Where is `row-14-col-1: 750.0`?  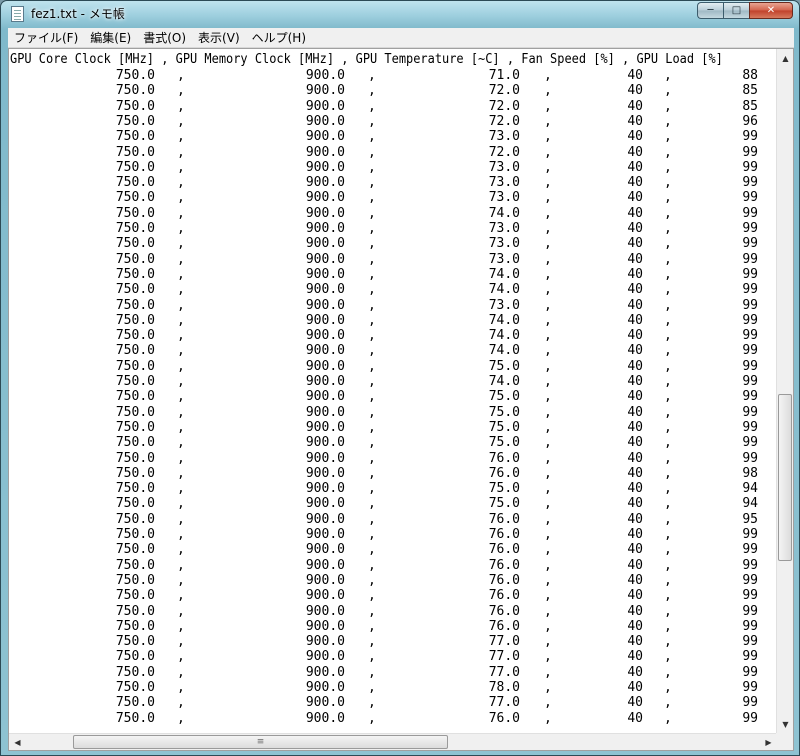 row-14-col-1: 750.0 is located at coordinates (135, 274).